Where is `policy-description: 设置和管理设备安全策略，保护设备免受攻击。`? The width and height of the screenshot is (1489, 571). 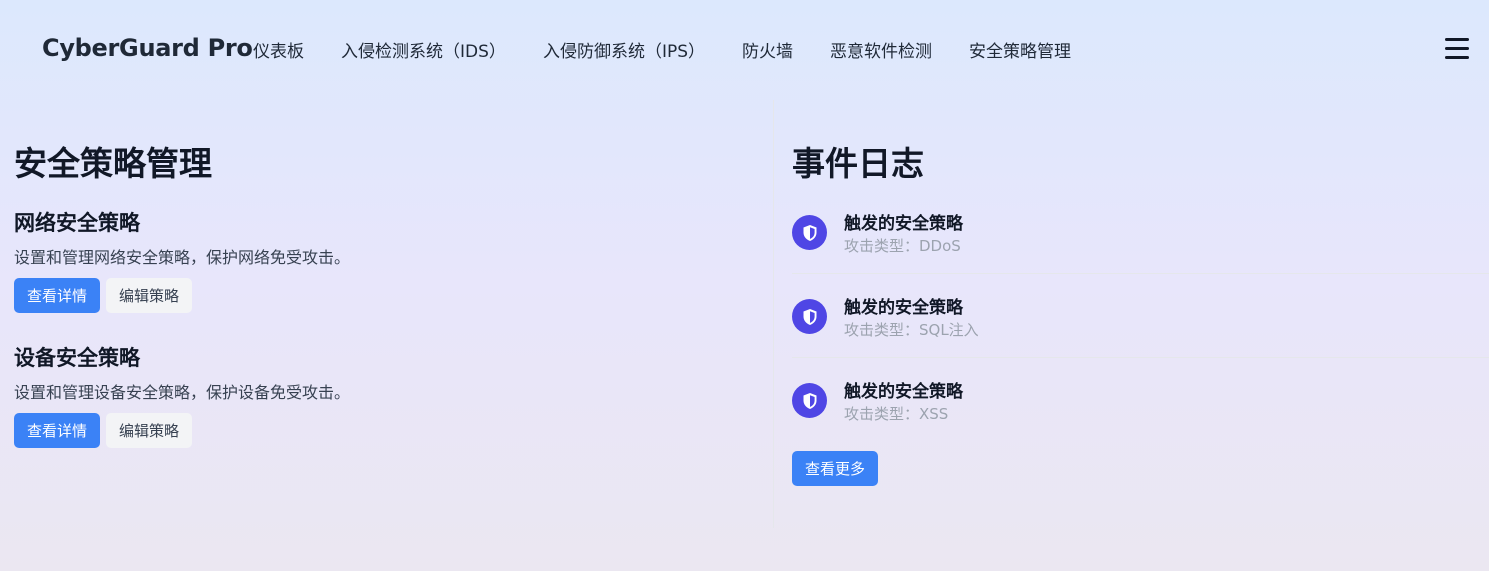
policy-description: 设置和管理设备安全策略，保护设备免受攻击。 is located at coordinates (182, 392).